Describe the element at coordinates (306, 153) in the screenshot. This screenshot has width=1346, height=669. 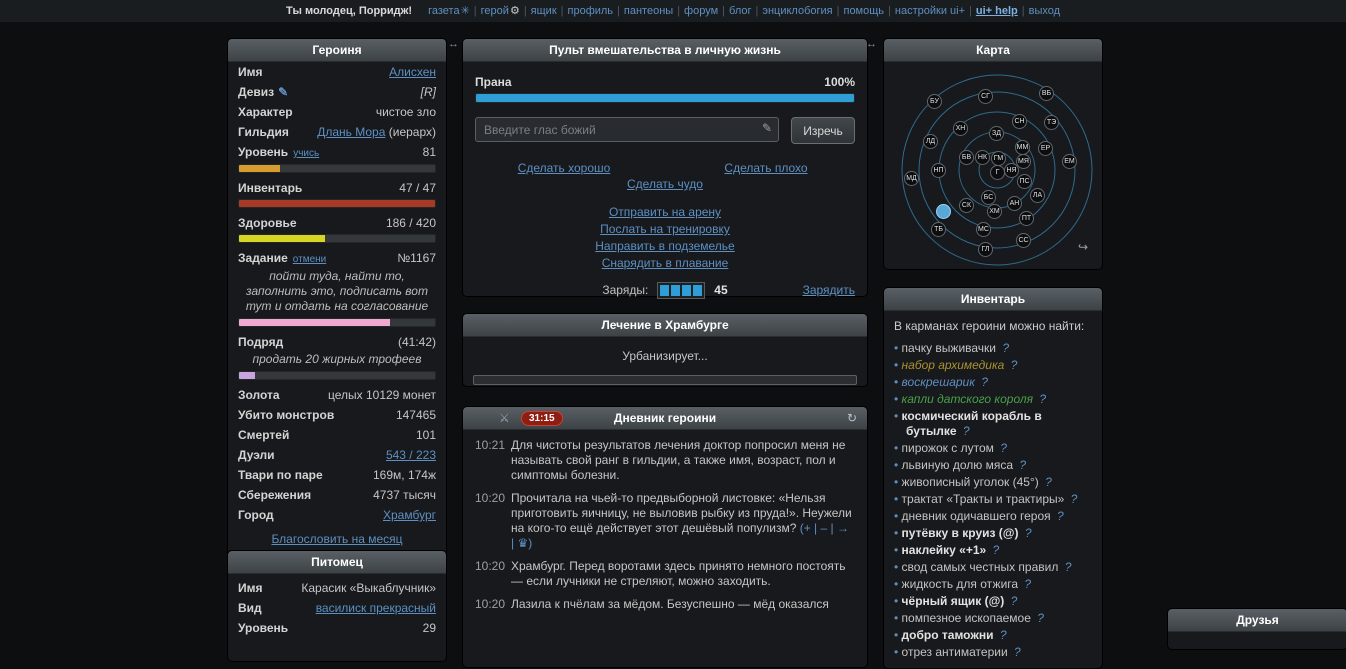
I see `stat-action-link: учись` at that location.